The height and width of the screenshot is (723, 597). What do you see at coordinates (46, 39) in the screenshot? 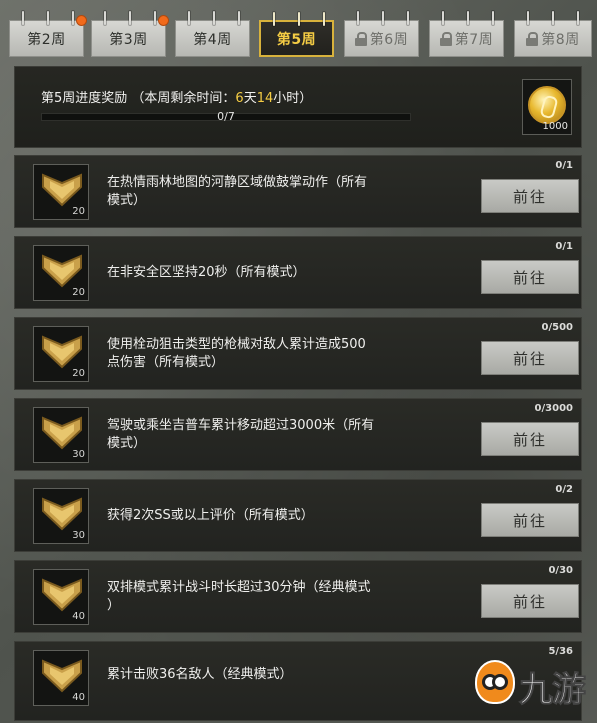
I see `tab-label: 第2周` at bounding box center [46, 39].